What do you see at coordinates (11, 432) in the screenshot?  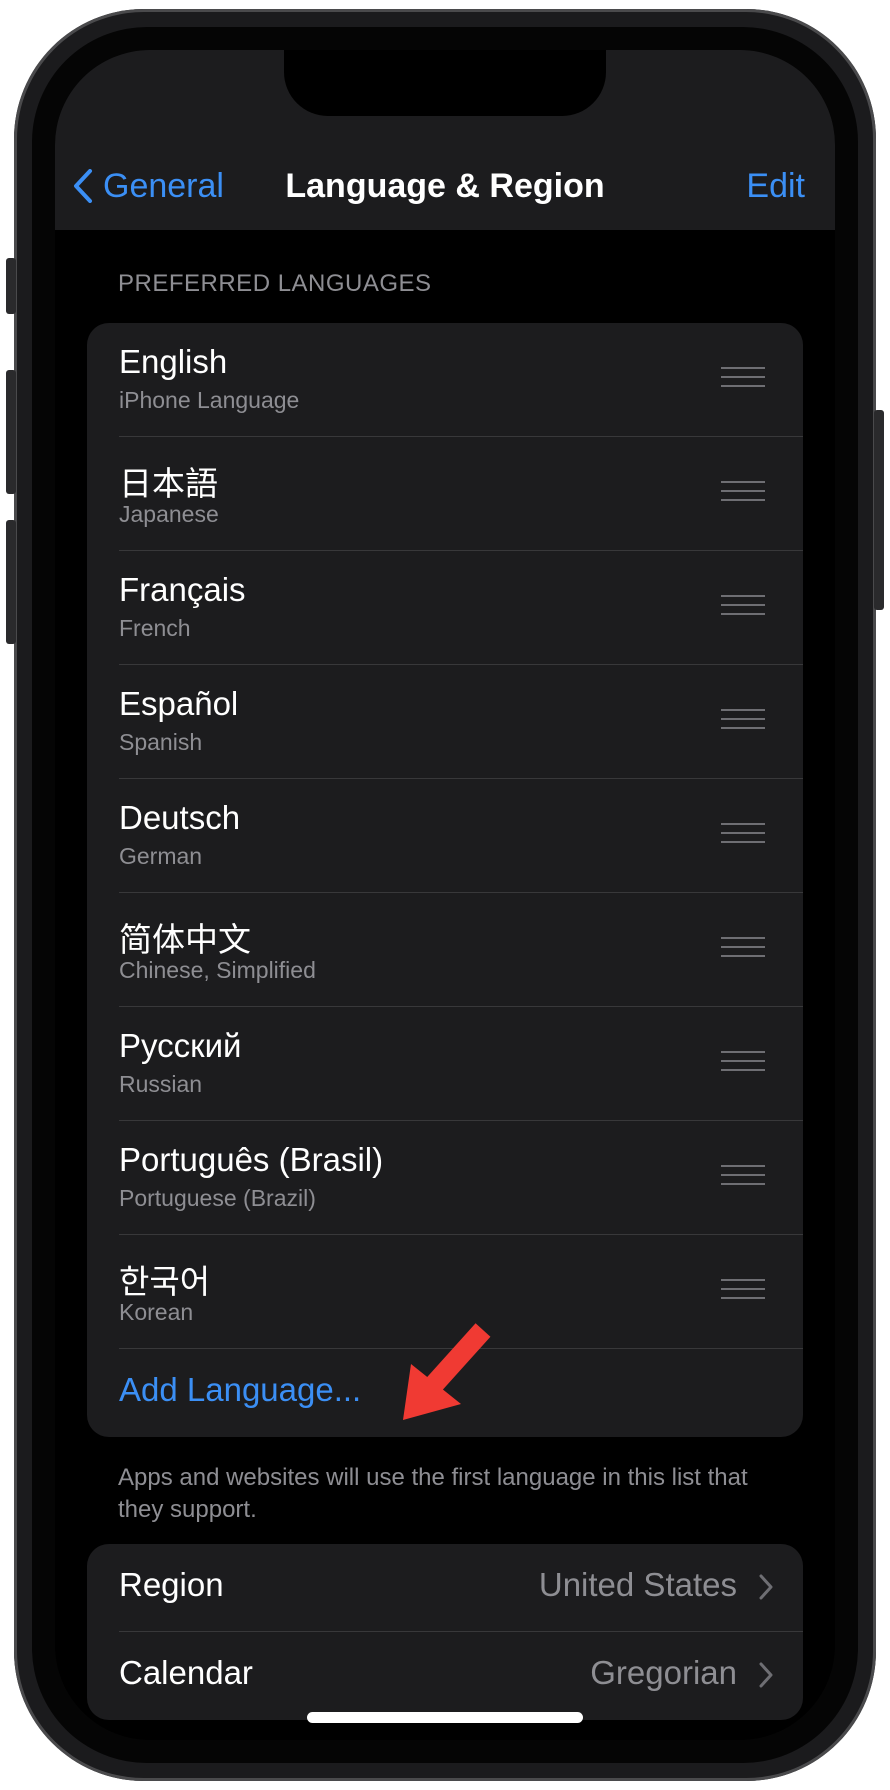 I see `side-button-volume-up` at bounding box center [11, 432].